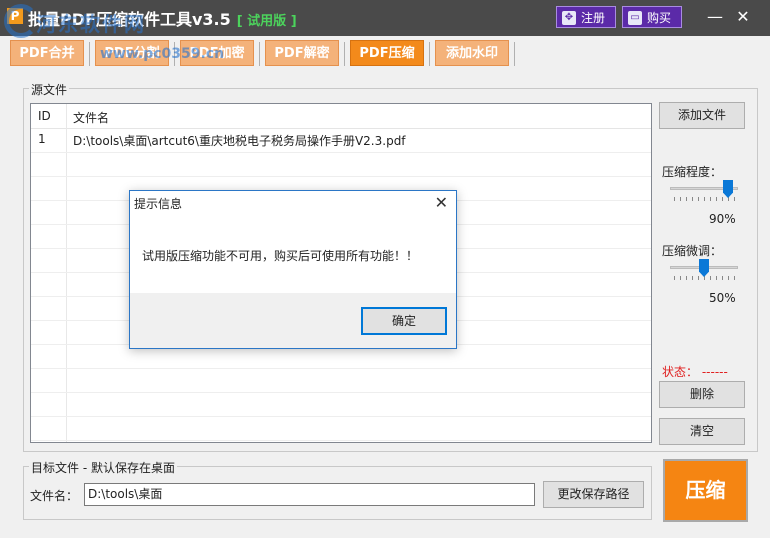  I want to click on close-window-button: ✕, so click(743, 17).